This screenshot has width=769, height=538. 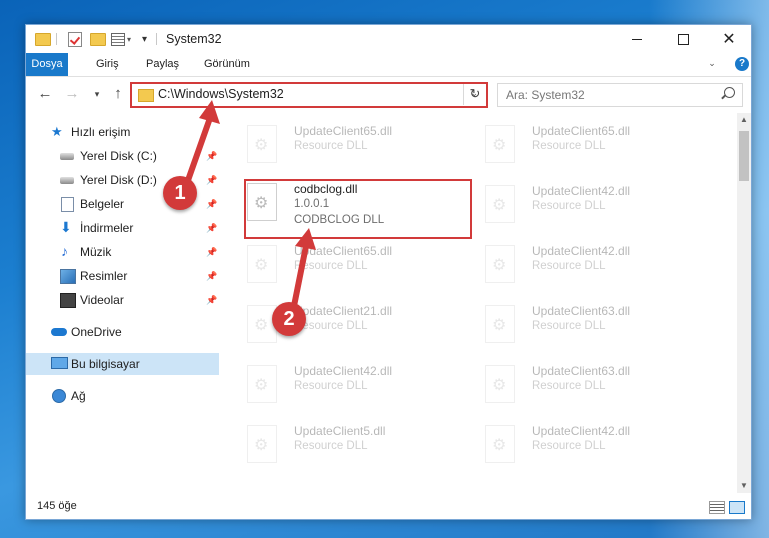 What do you see at coordinates (98, 39) in the screenshot?
I see `new-folder-icon` at bounding box center [98, 39].